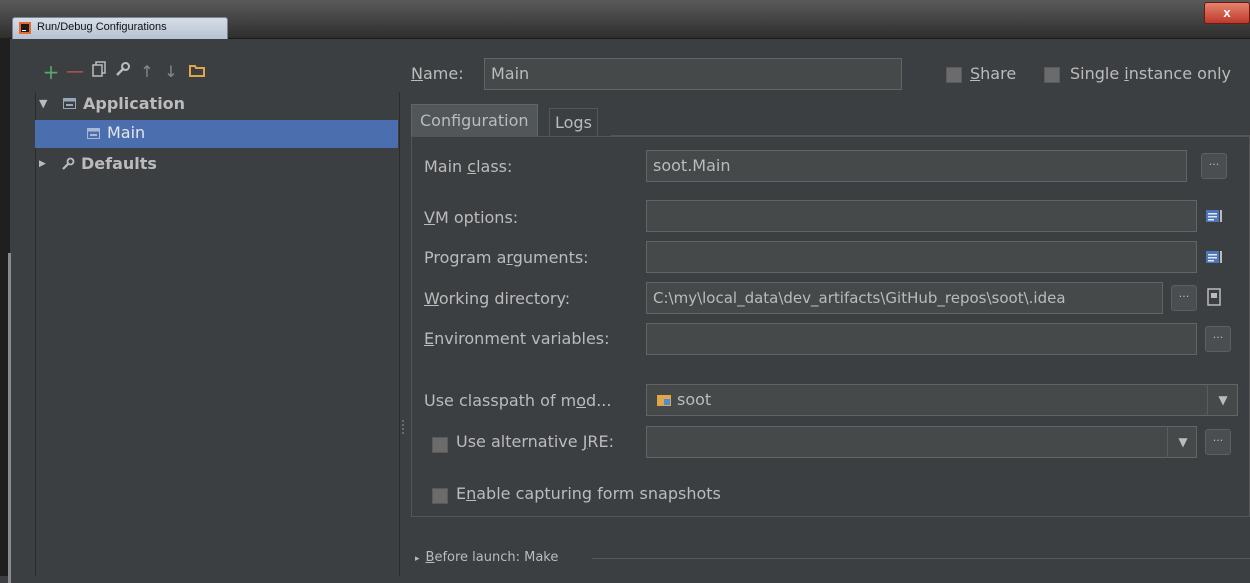 The image size is (1250, 583). I want to click on alternative-jre-browse-button: ···, so click(1218, 442).